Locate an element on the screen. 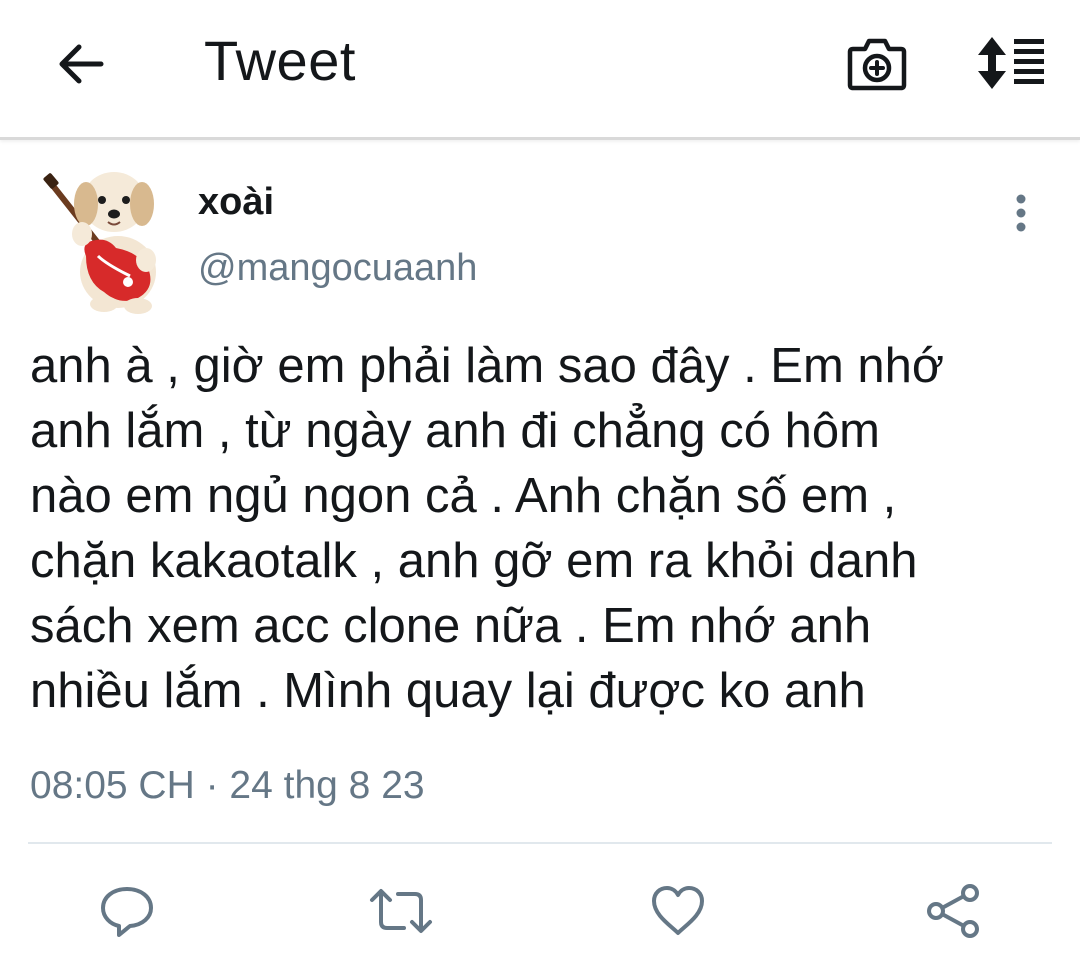  like-button is located at coordinates (678, 911).